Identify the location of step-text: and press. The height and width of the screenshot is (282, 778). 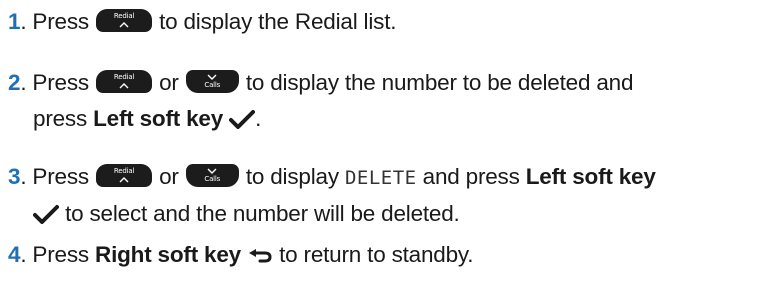
(471, 176).